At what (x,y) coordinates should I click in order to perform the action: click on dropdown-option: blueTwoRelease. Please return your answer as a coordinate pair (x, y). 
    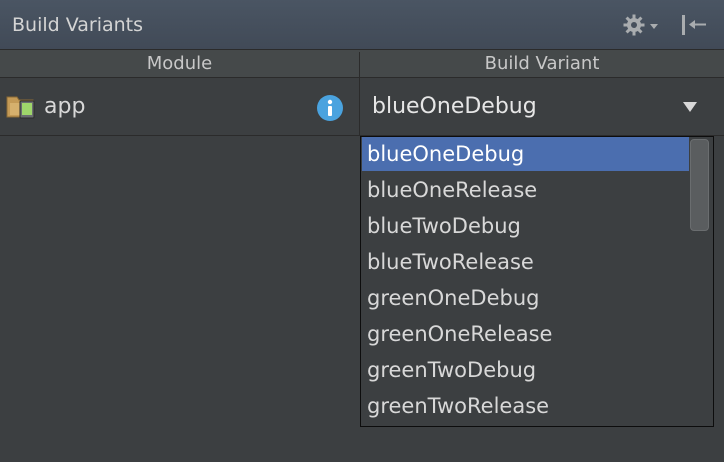
    Looking at the image, I should click on (525, 262).